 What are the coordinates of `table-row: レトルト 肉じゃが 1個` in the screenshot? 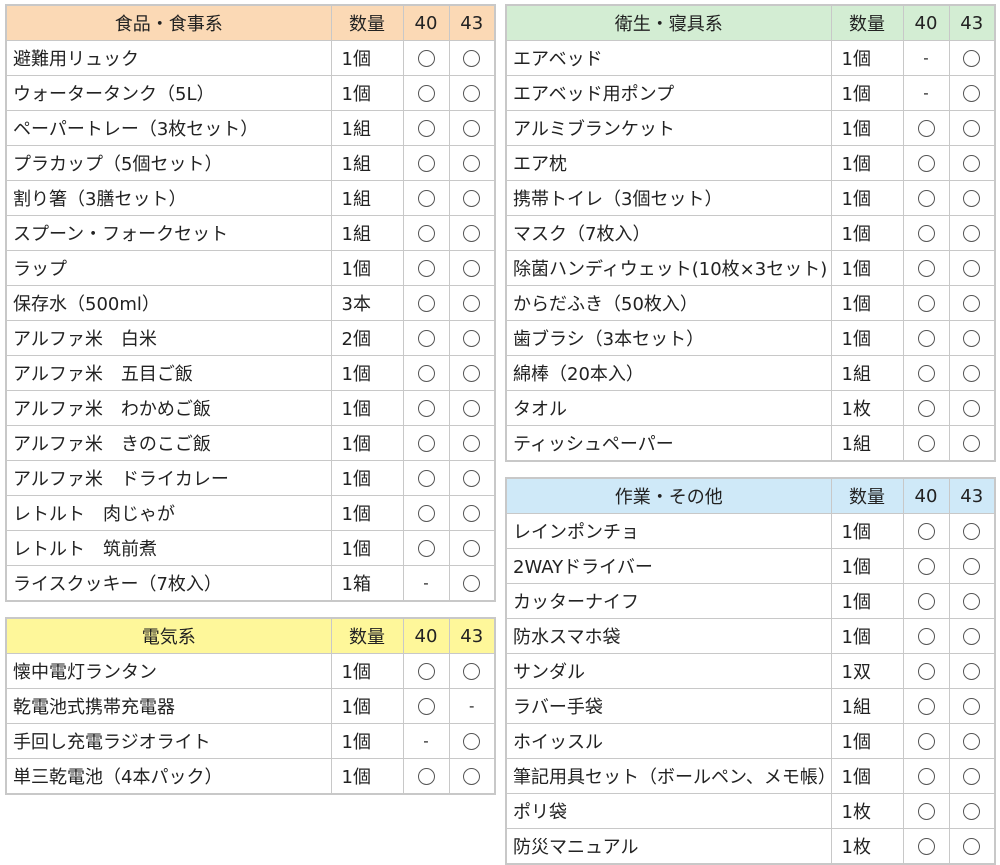 It's located at (250, 513).